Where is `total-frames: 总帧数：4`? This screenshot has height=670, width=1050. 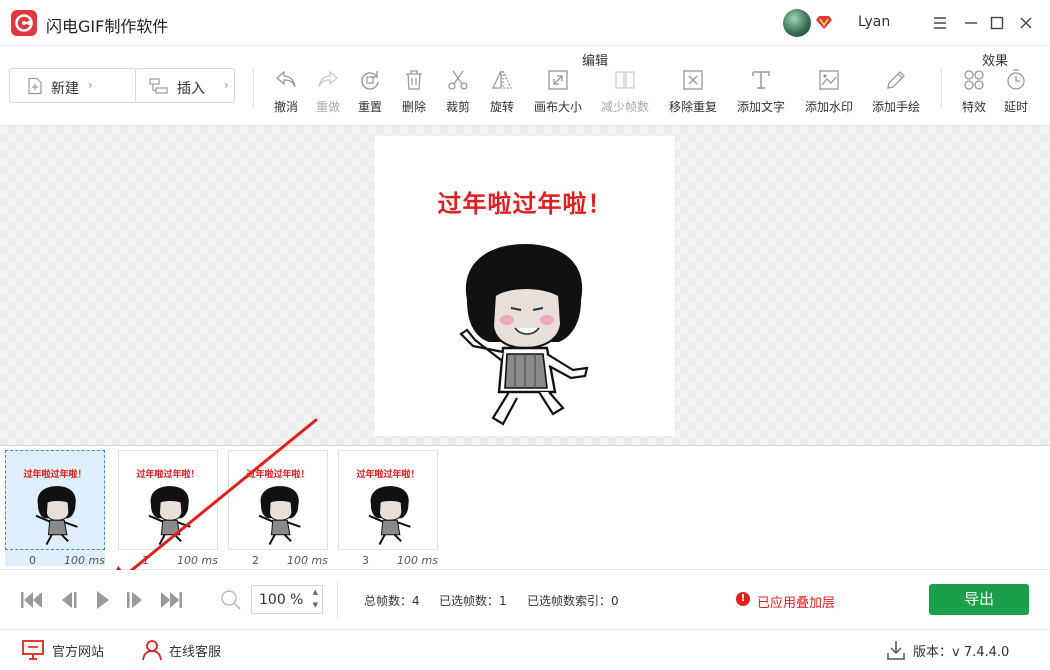 total-frames: 总帧数：4 is located at coordinates (392, 601).